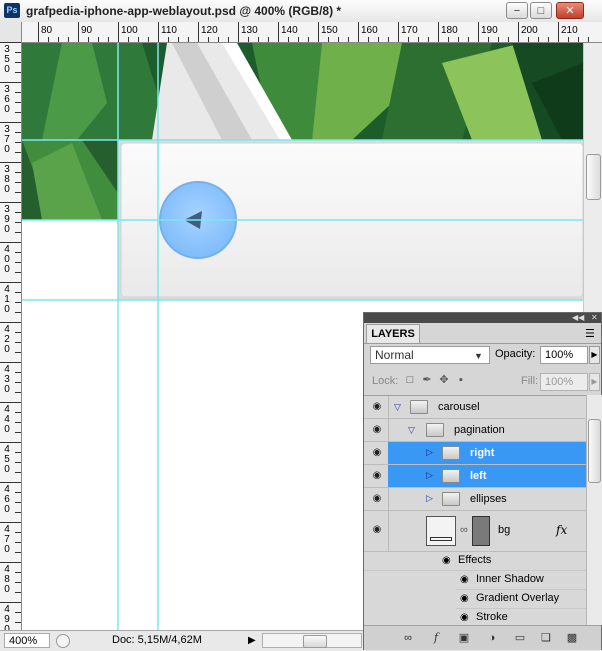 Image resolution: width=602 pixels, height=651 pixels. Describe the element at coordinates (475, 561) in the screenshot. I see `effects-row: ◉ Effects` at that location.